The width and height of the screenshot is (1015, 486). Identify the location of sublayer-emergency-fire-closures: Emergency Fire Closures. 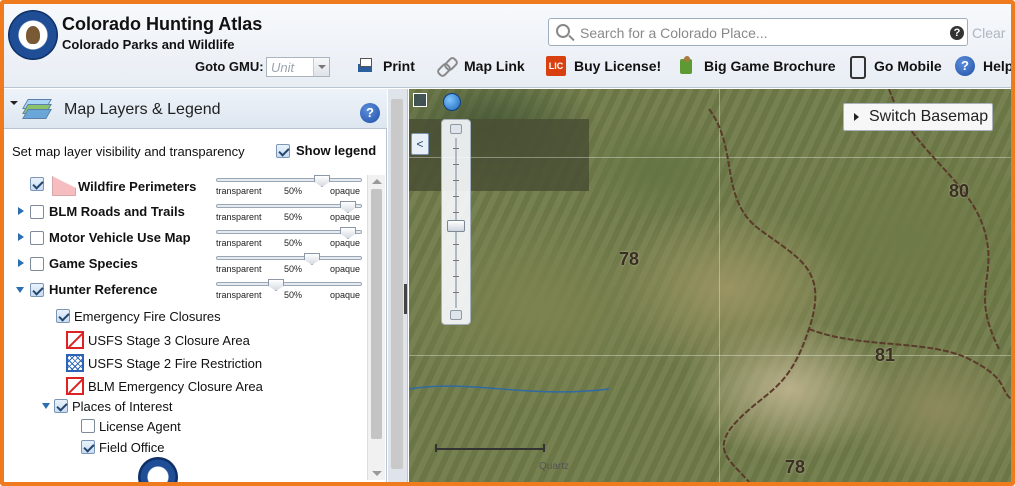
(138, 316).